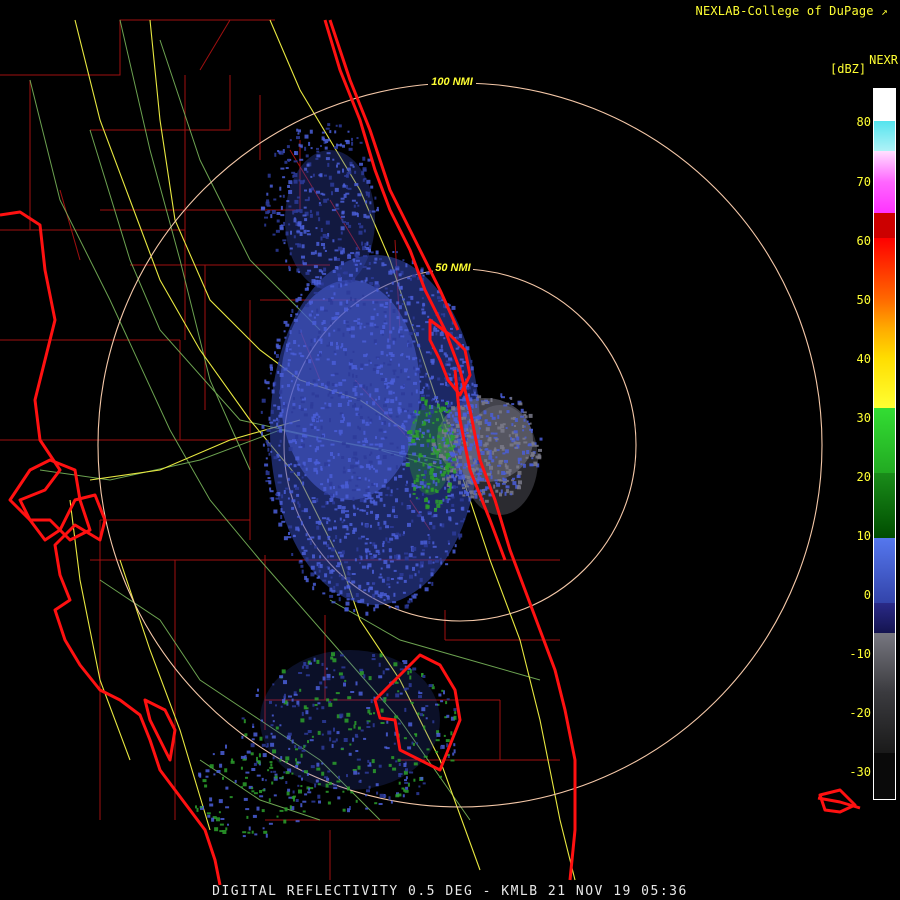 The height and width of the screenshot is (900, 900). Describe the element at coordinates (863, 122) in the screenshot. I see `scale-tick-80: 80` at that location.